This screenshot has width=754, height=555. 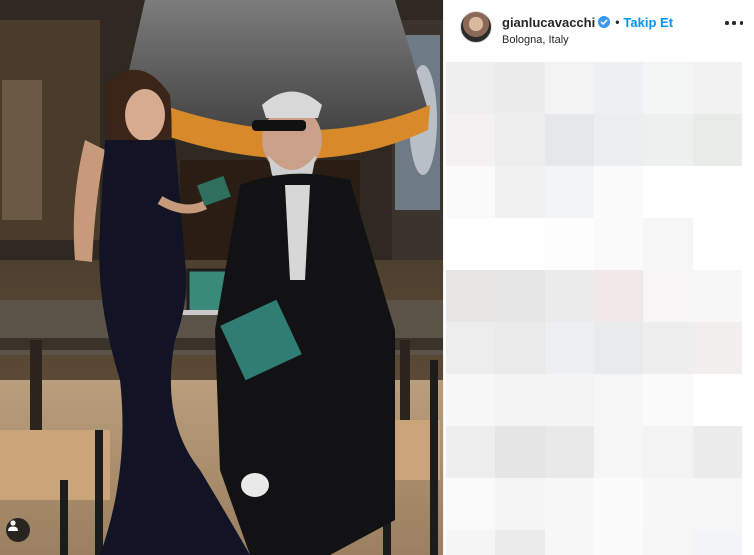 What do you see at coordinates (734, 23) in the screenshot?
I see `more-options-icon` at bounding box center [734, 23].